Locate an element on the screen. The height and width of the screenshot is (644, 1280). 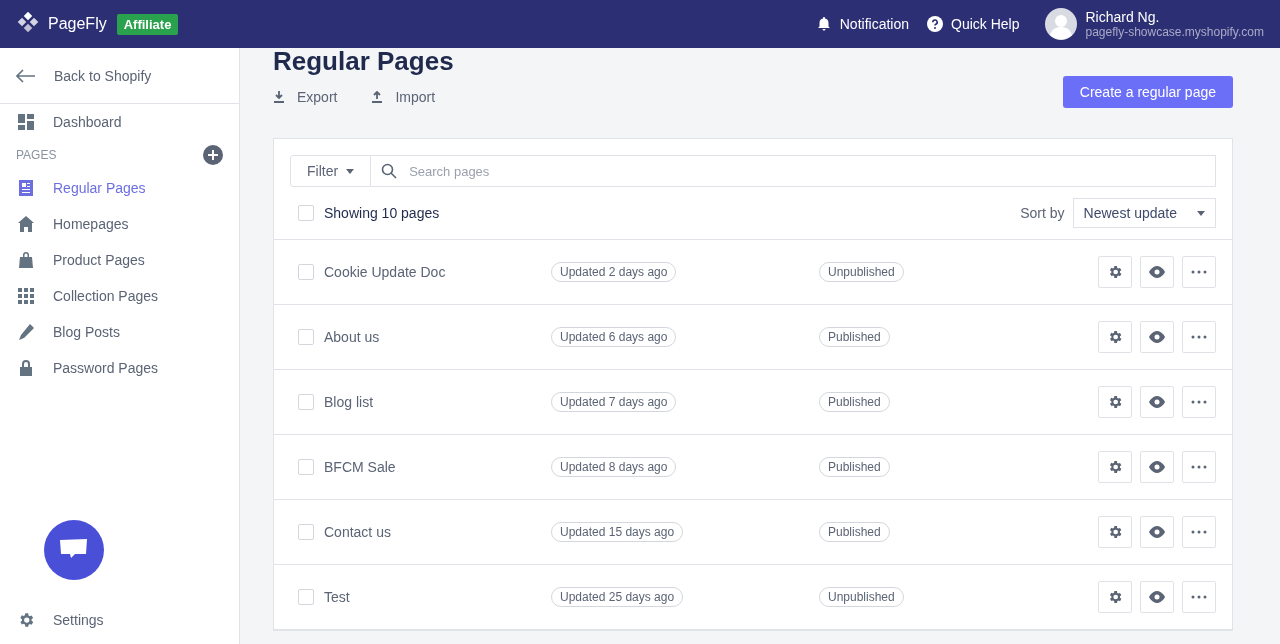
store-url: pagefly-showcase.myshopify.com is located at coordinates (1174, 32).